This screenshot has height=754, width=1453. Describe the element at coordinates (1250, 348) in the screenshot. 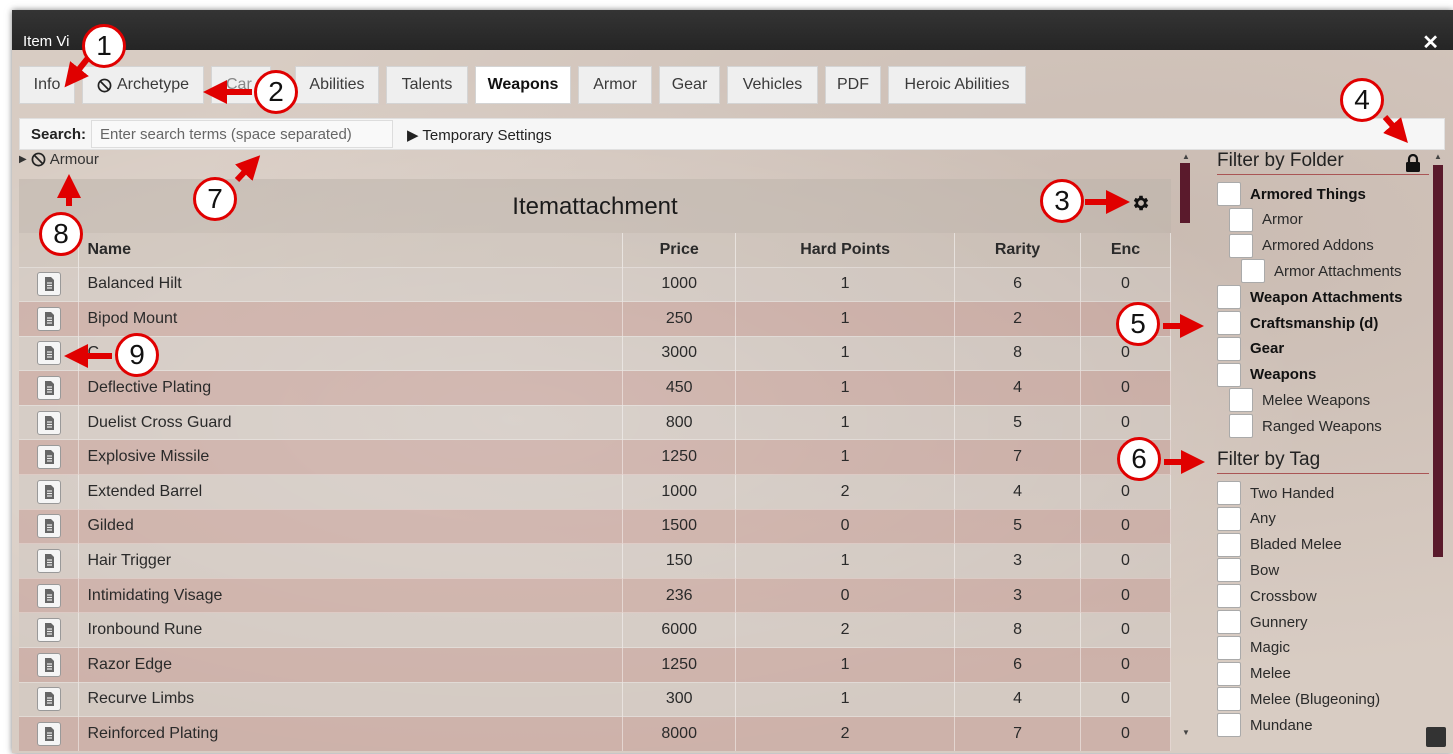

I see `folder-filter-item: Gear` at that location.